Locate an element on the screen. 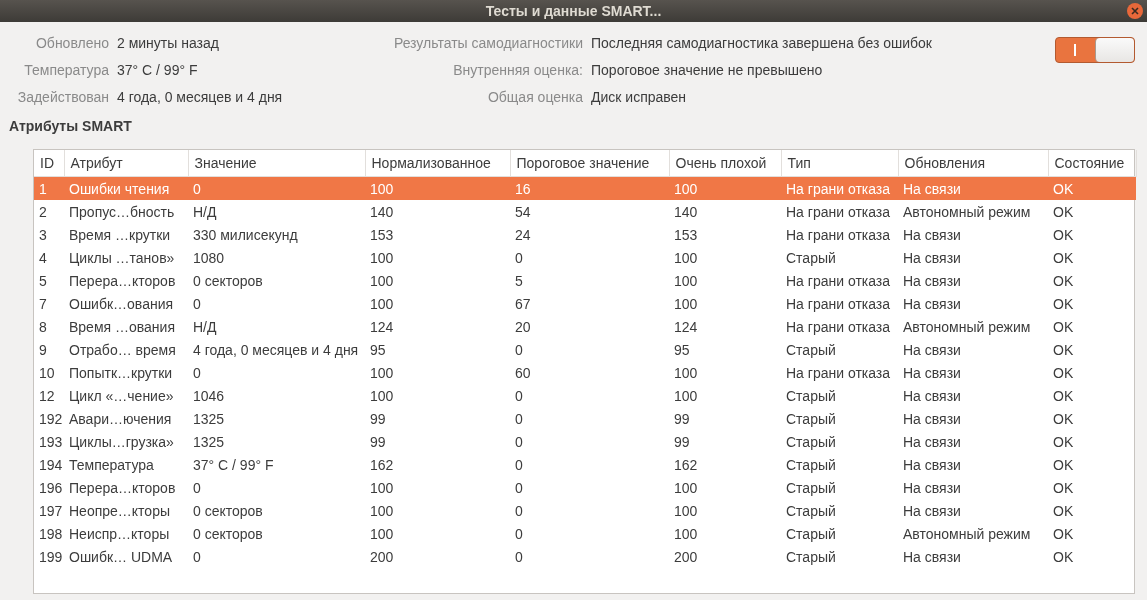 The image size is (1147, 600). column-header: Атрибут is located at coordinates (126, 163).